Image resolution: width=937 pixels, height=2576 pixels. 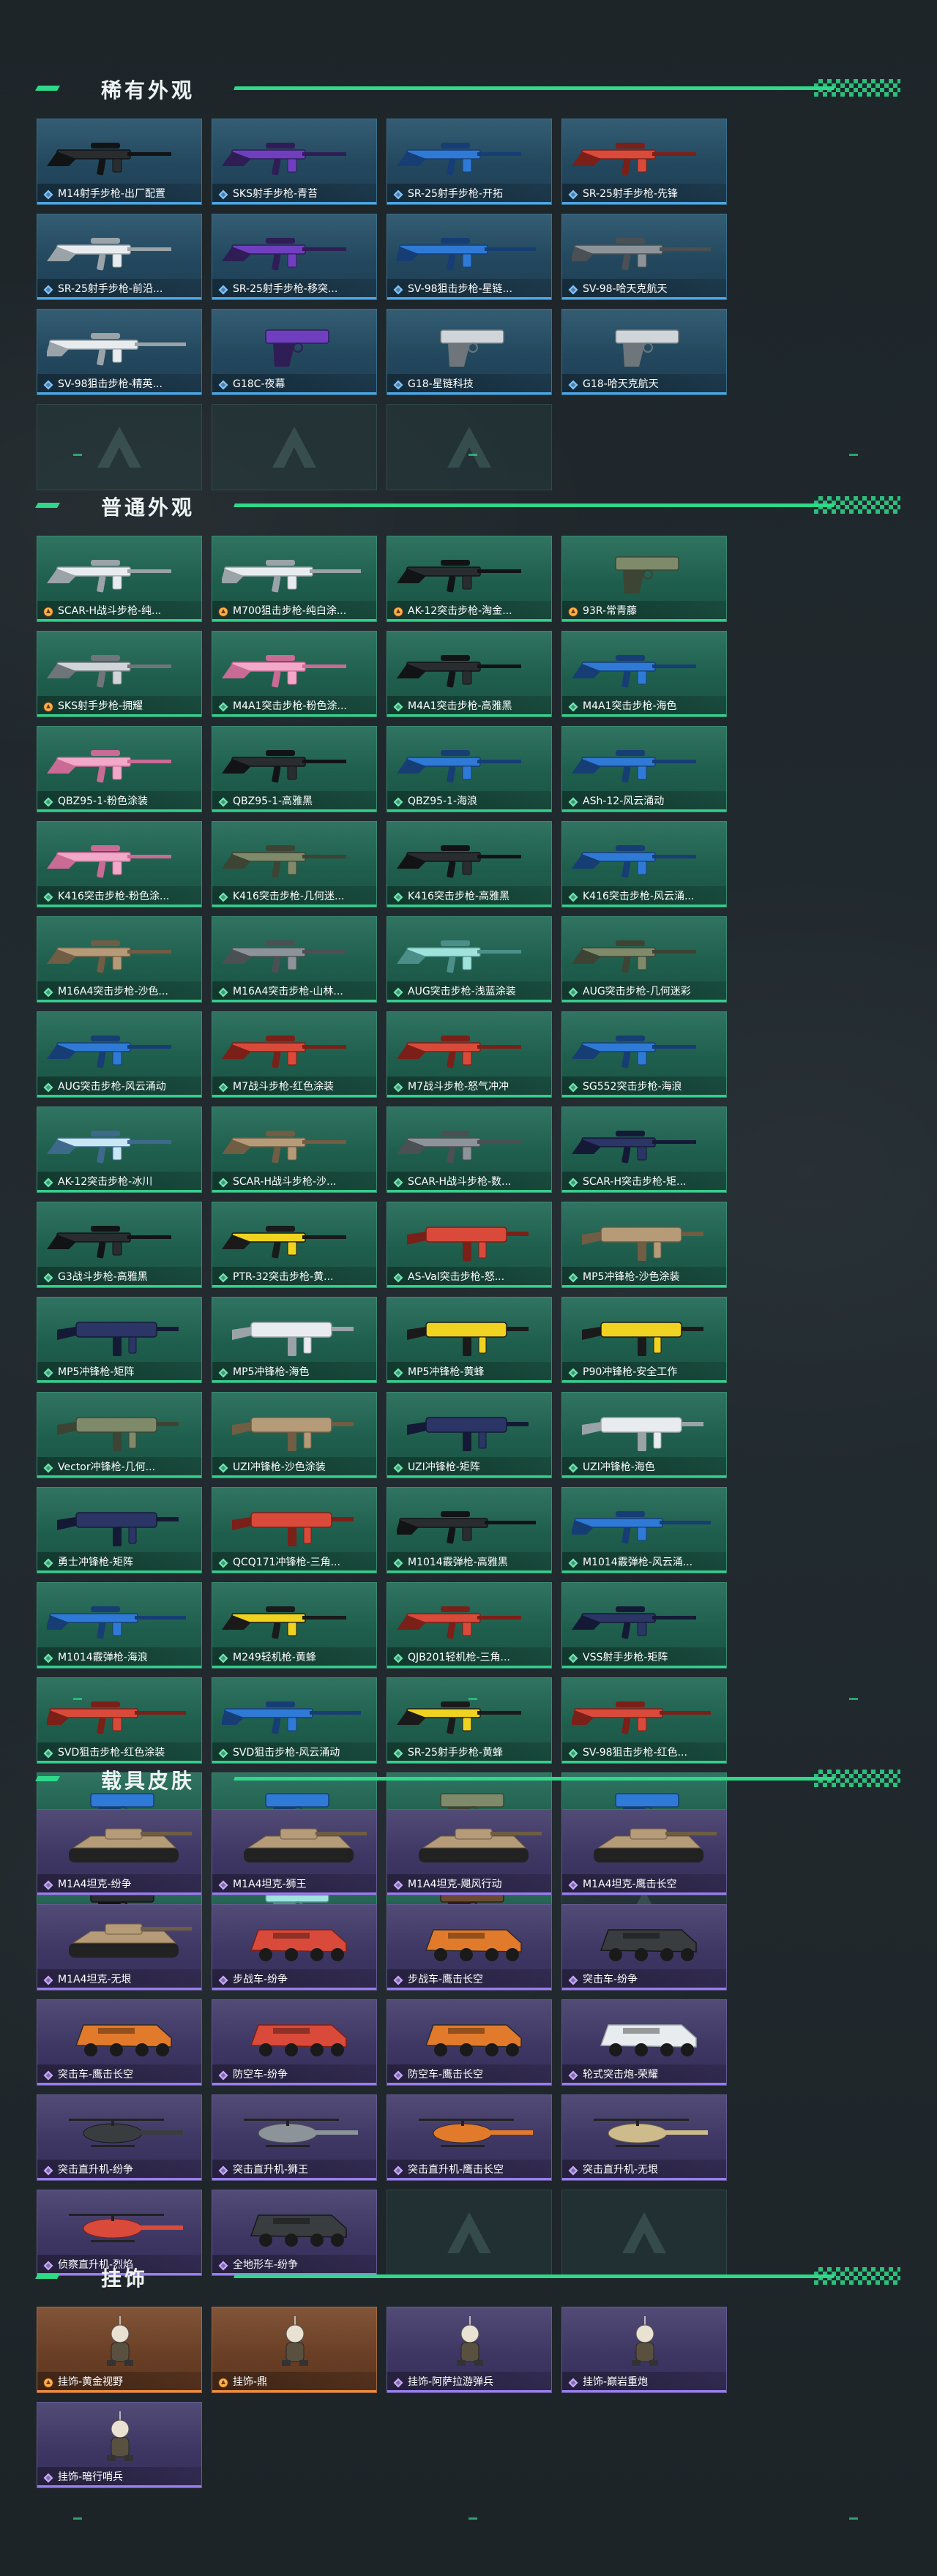 What do you see at coordinates (120, 2341) in the screenshot?
I see `charm-image` at bounding box center [120, 2341].